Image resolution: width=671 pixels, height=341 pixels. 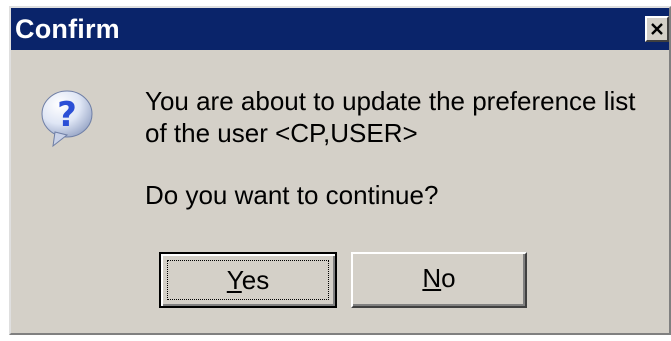 I want to click on question-mark-icon: ?, so click(x=67, y=119).